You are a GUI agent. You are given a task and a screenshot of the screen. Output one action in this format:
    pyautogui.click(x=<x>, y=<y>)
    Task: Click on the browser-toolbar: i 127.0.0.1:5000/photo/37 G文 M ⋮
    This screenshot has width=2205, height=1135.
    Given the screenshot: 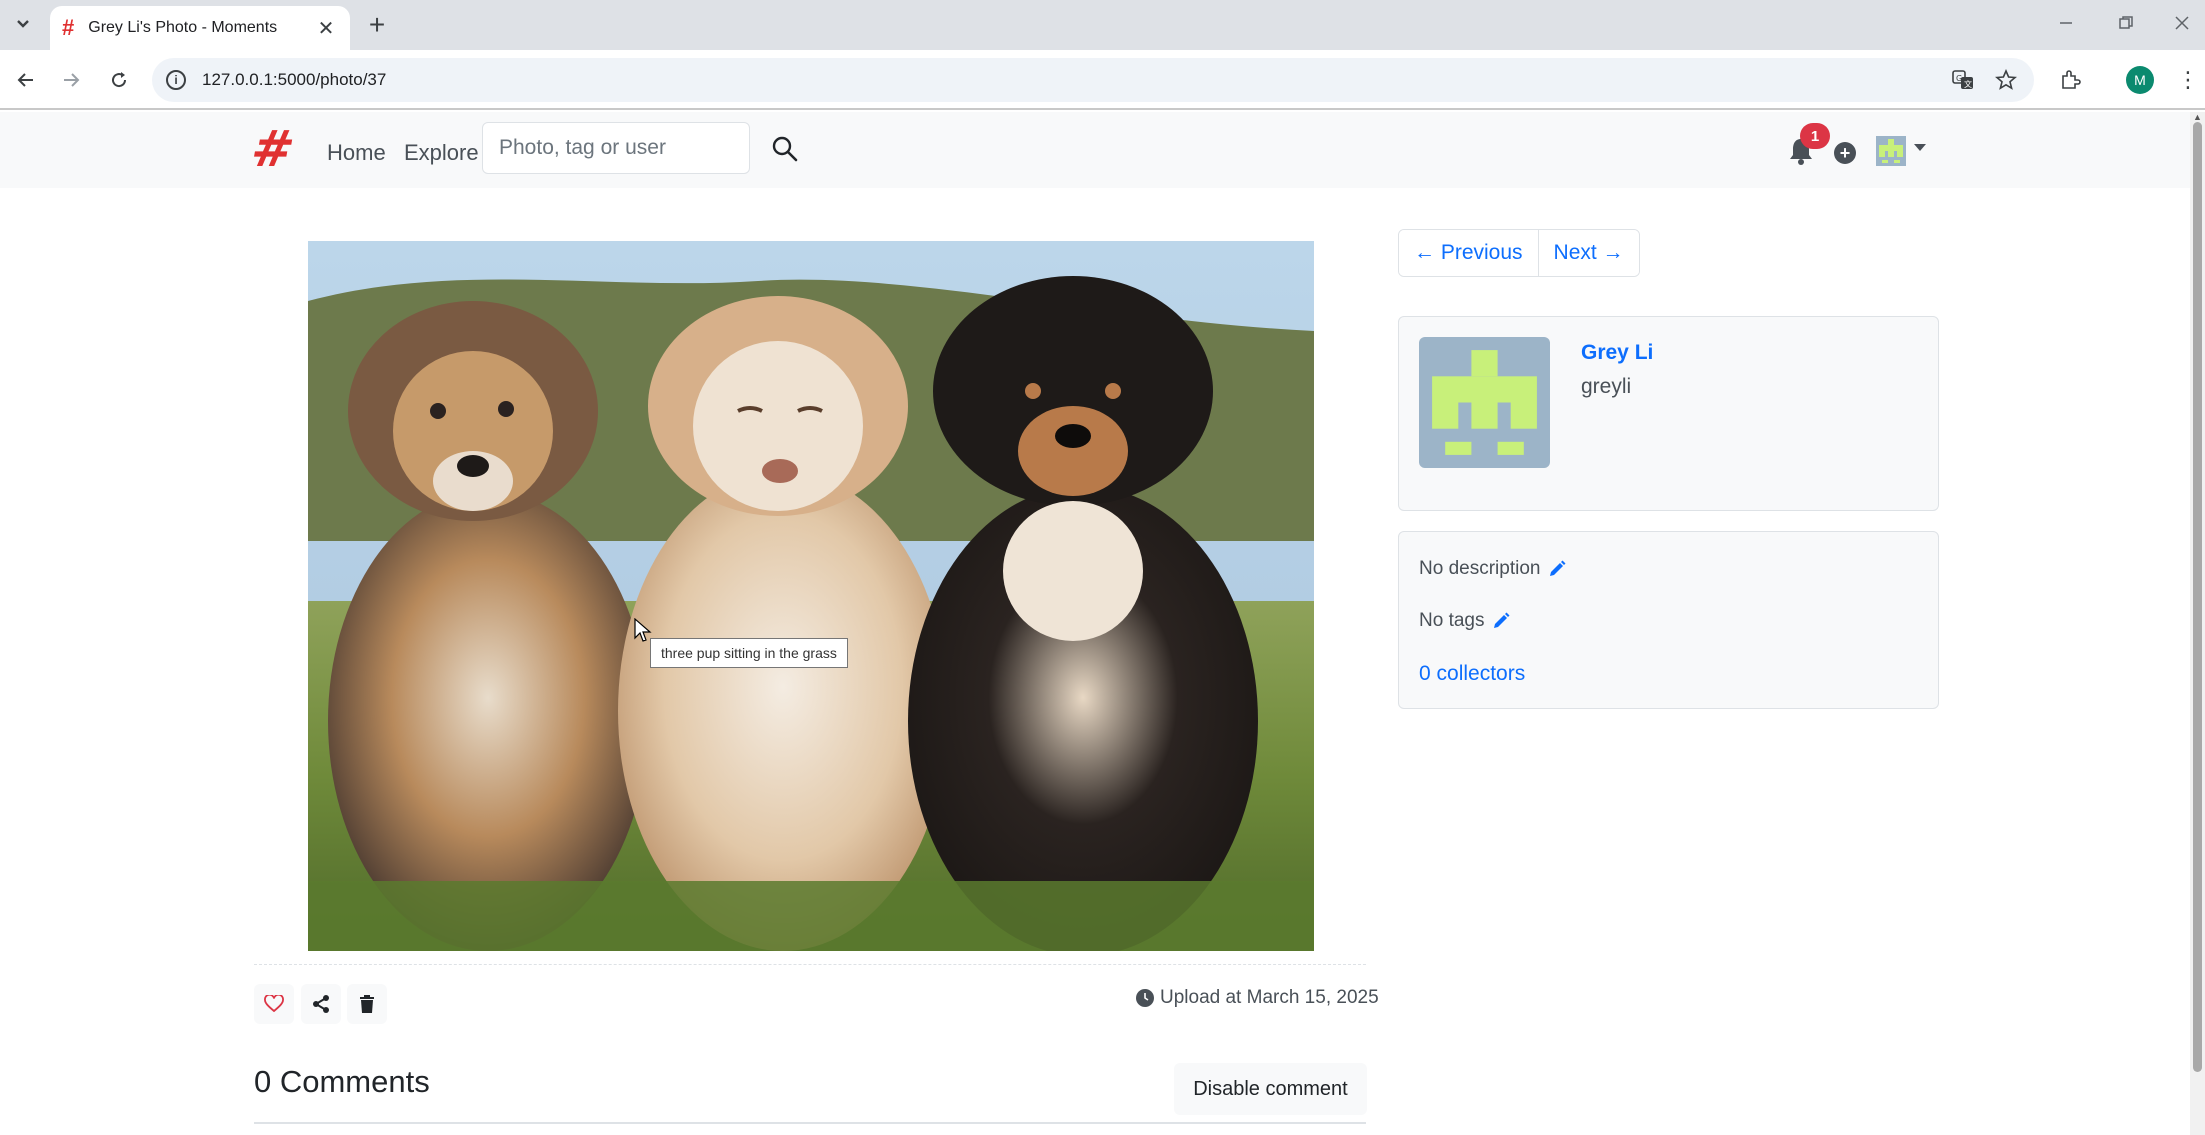 What is the action you would take?
    pyautogui.click(x=1102, y=80)
    